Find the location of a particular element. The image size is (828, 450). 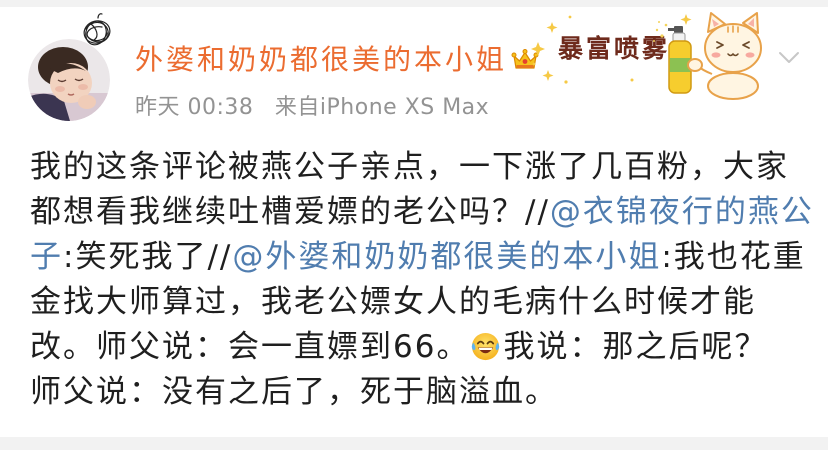

post-text-segment: :我也花重 is located at coordinates (733, 257).